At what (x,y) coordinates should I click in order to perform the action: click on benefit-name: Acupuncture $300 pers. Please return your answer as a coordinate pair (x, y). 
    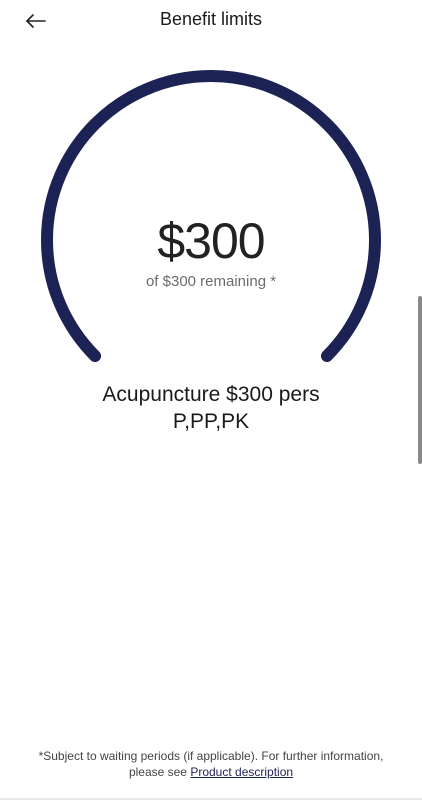
    Looking at the image, I should click on (211, 394).